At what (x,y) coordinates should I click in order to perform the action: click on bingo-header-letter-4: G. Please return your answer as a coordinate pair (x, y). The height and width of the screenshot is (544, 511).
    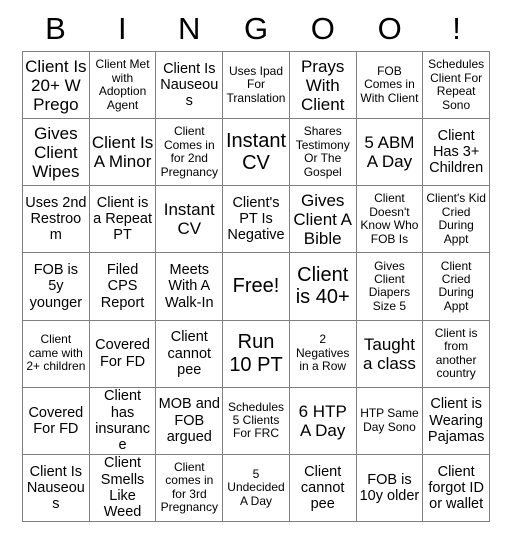
    Looking at the image, I should click on (256, 28).